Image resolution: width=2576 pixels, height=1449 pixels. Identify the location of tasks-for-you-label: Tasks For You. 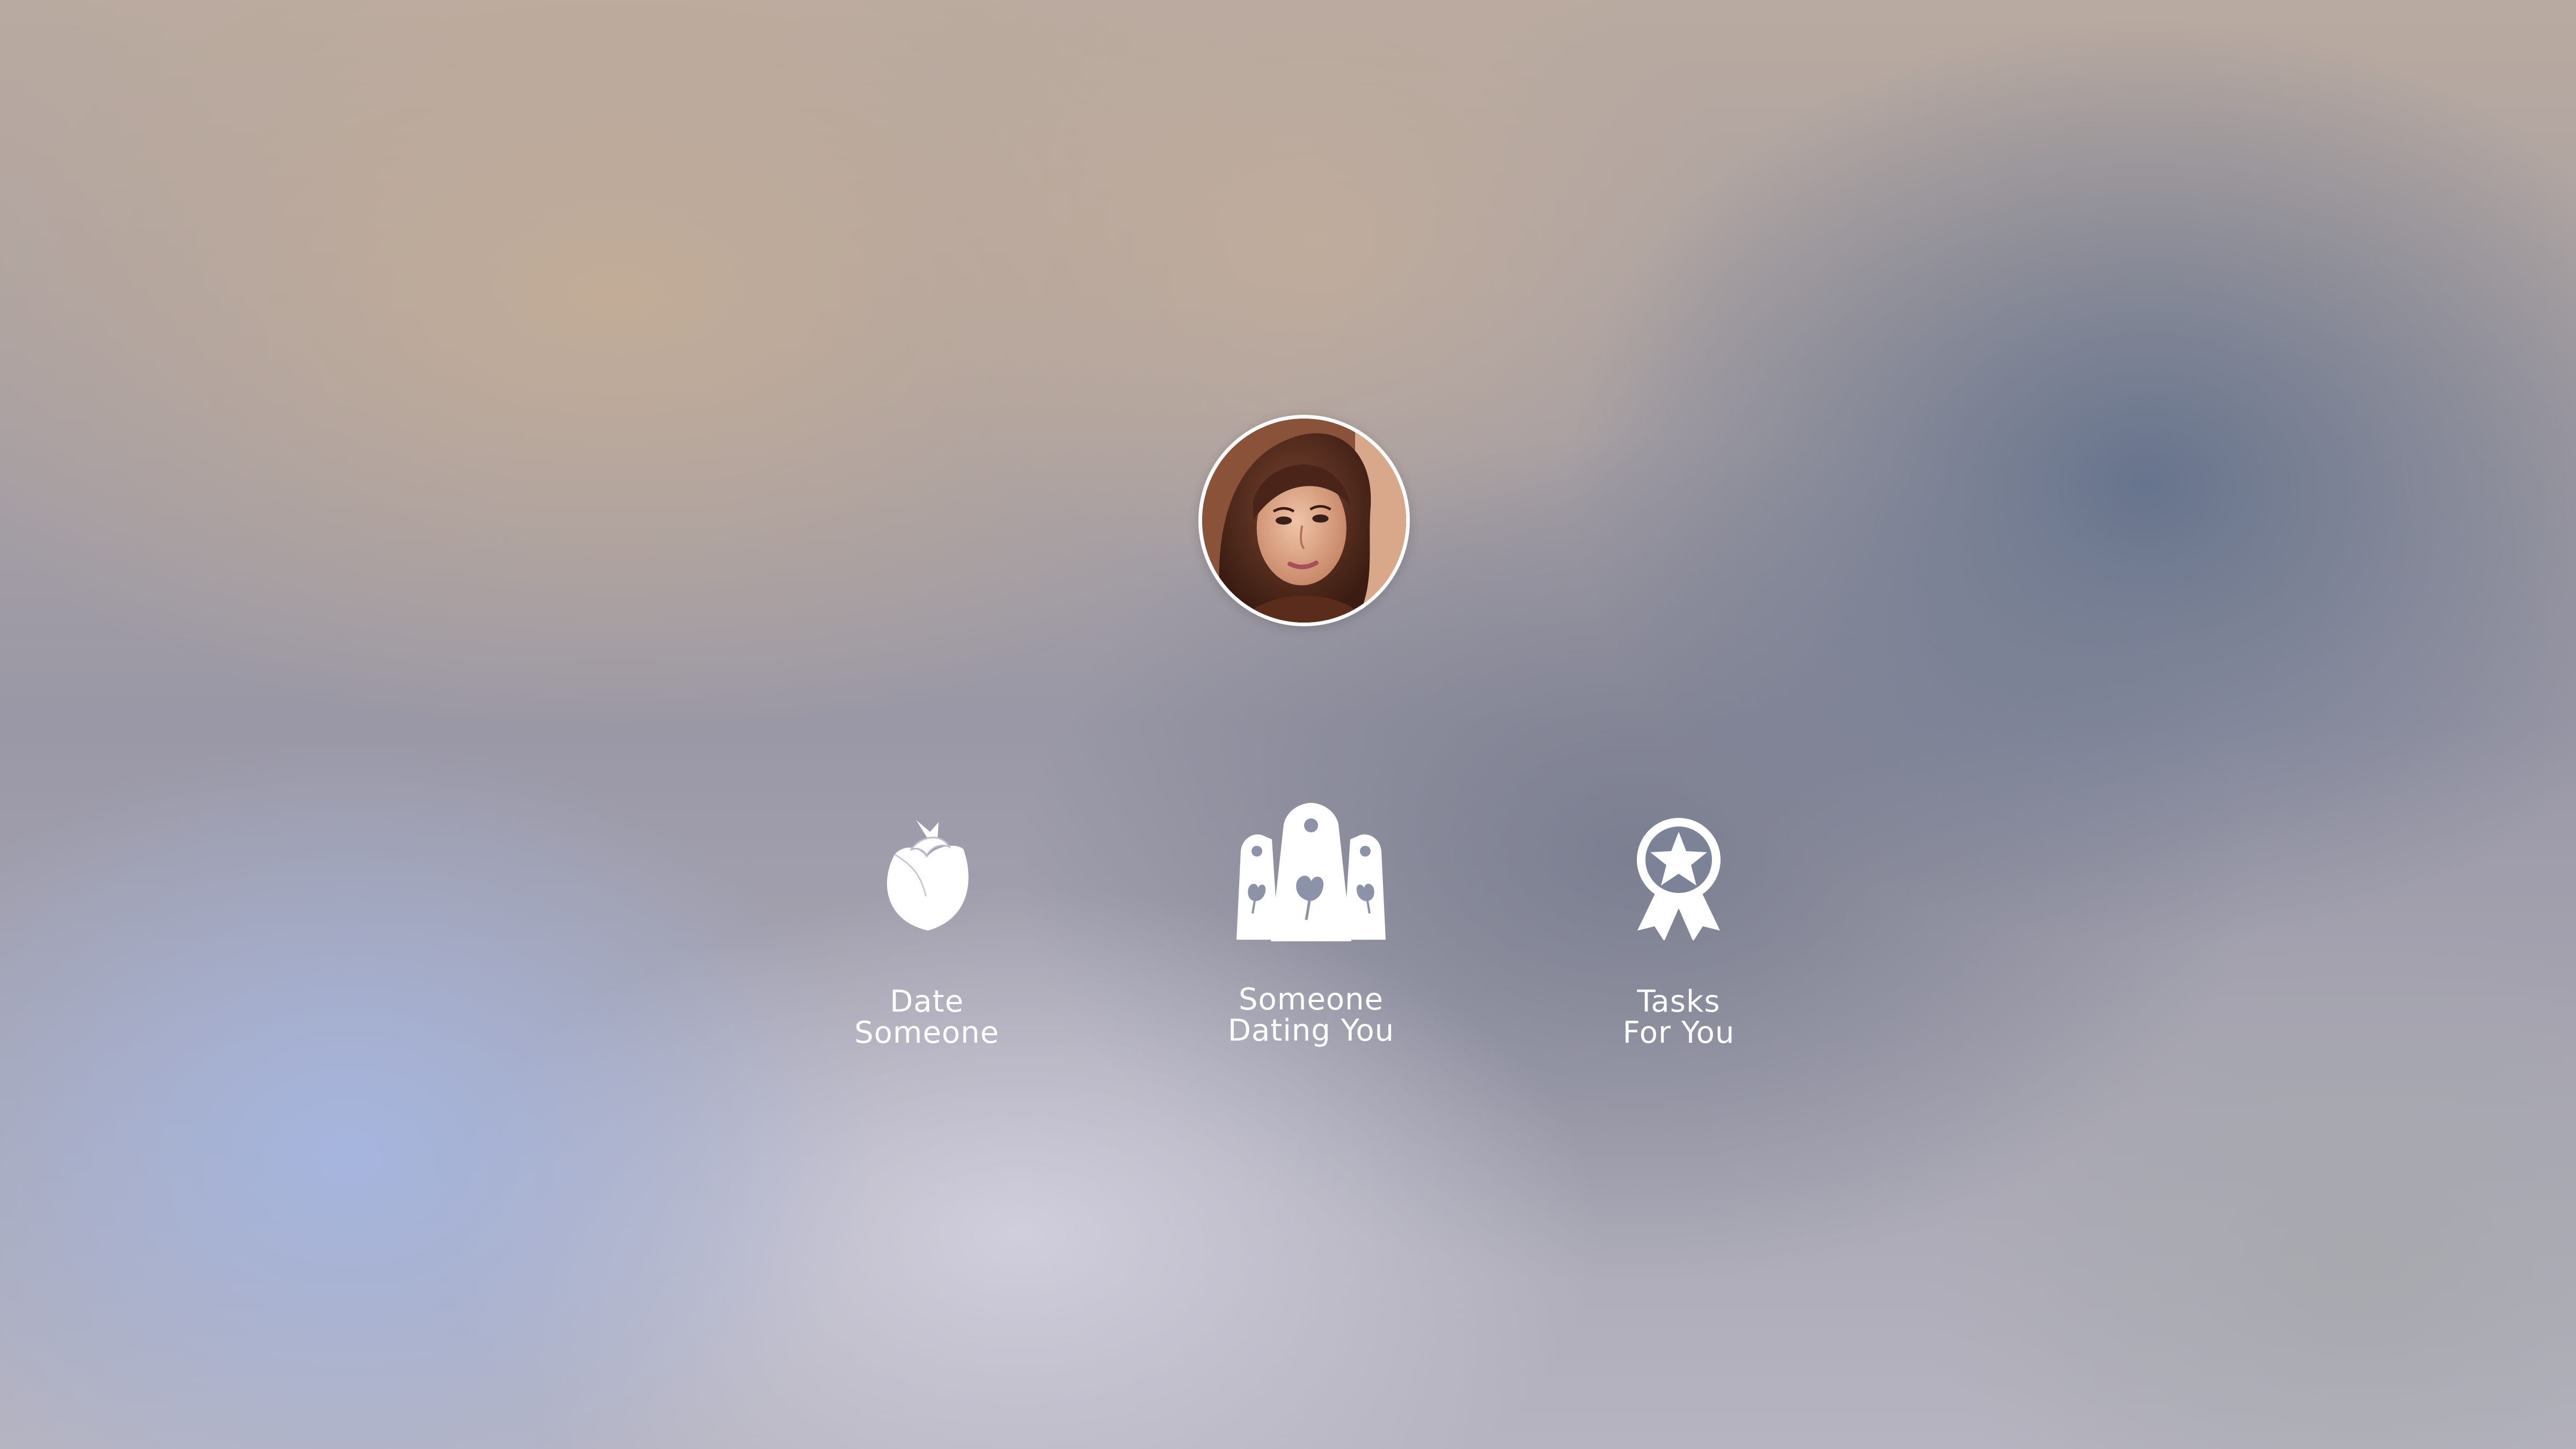
(1678, 1017).